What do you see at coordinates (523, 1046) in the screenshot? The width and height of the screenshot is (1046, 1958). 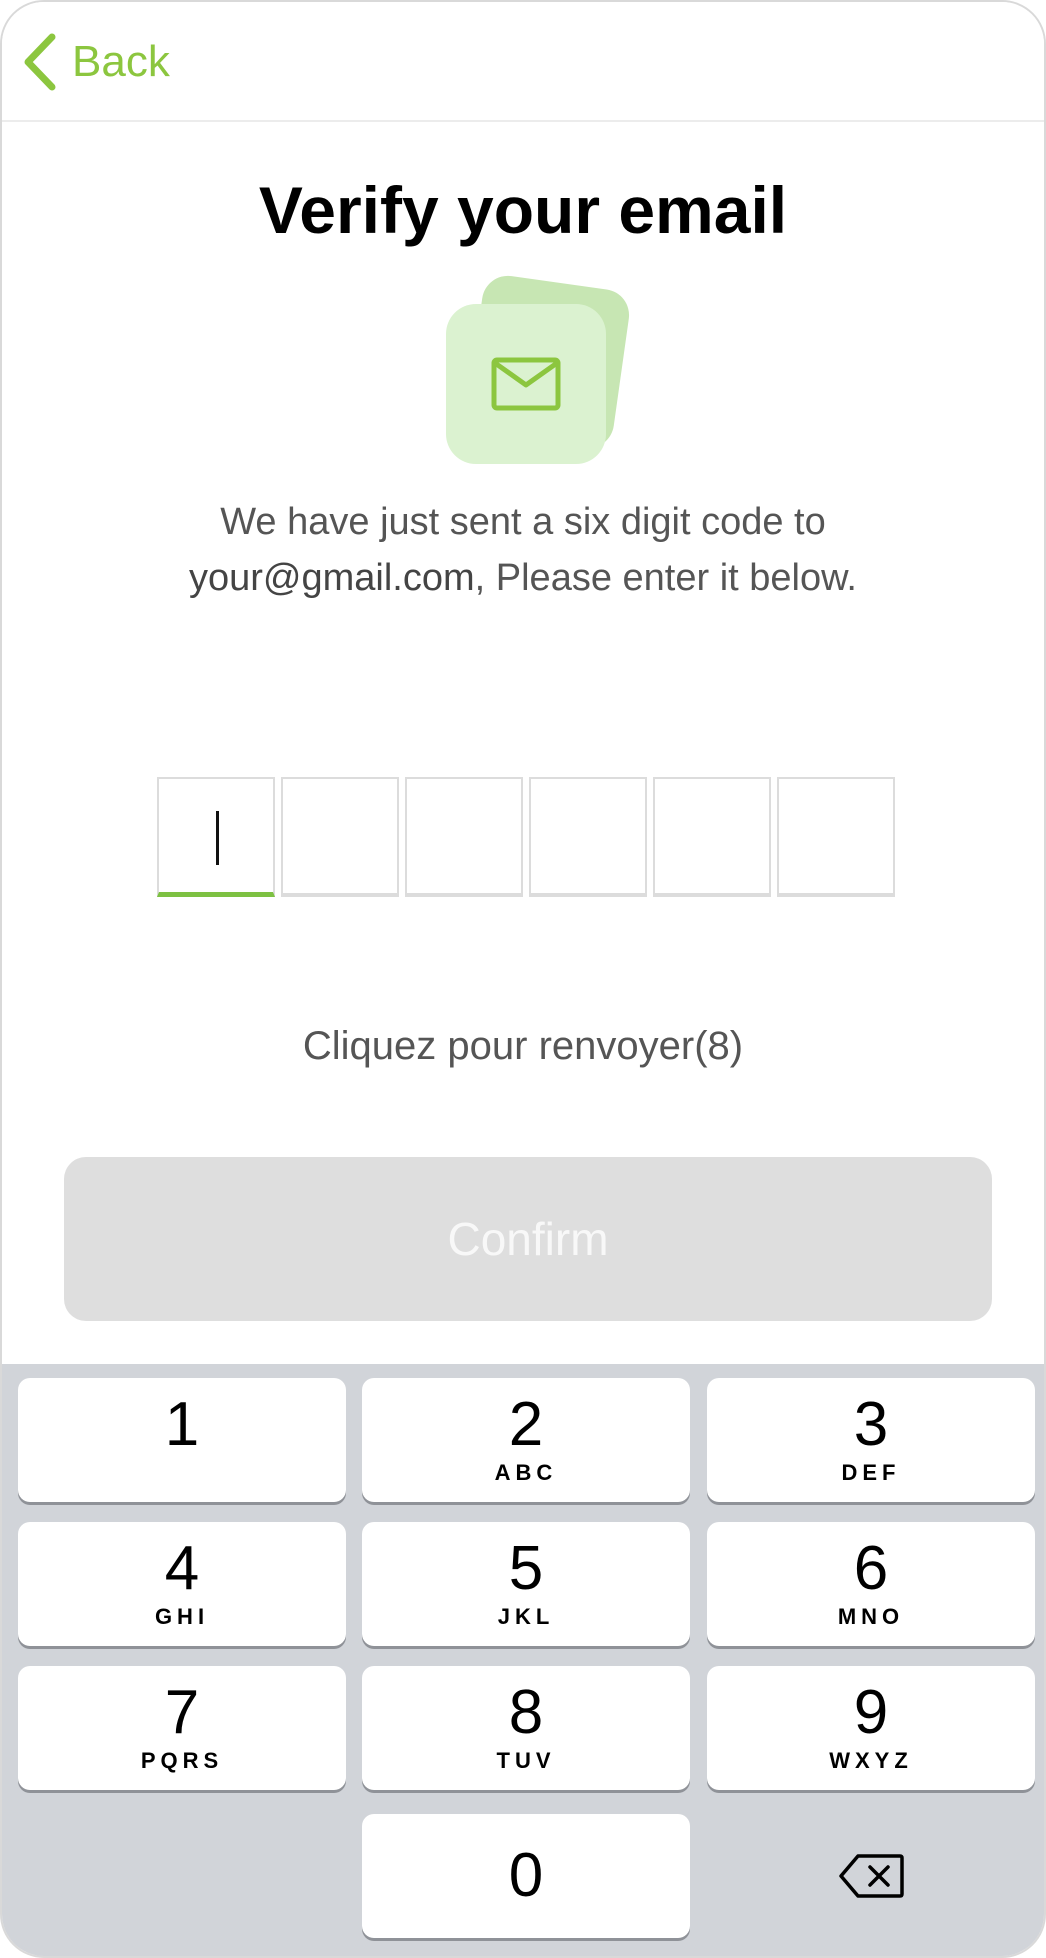 I see `resend-code-link: Cliquez pour renvoyer(8)` at bounding box center [523, 1046].